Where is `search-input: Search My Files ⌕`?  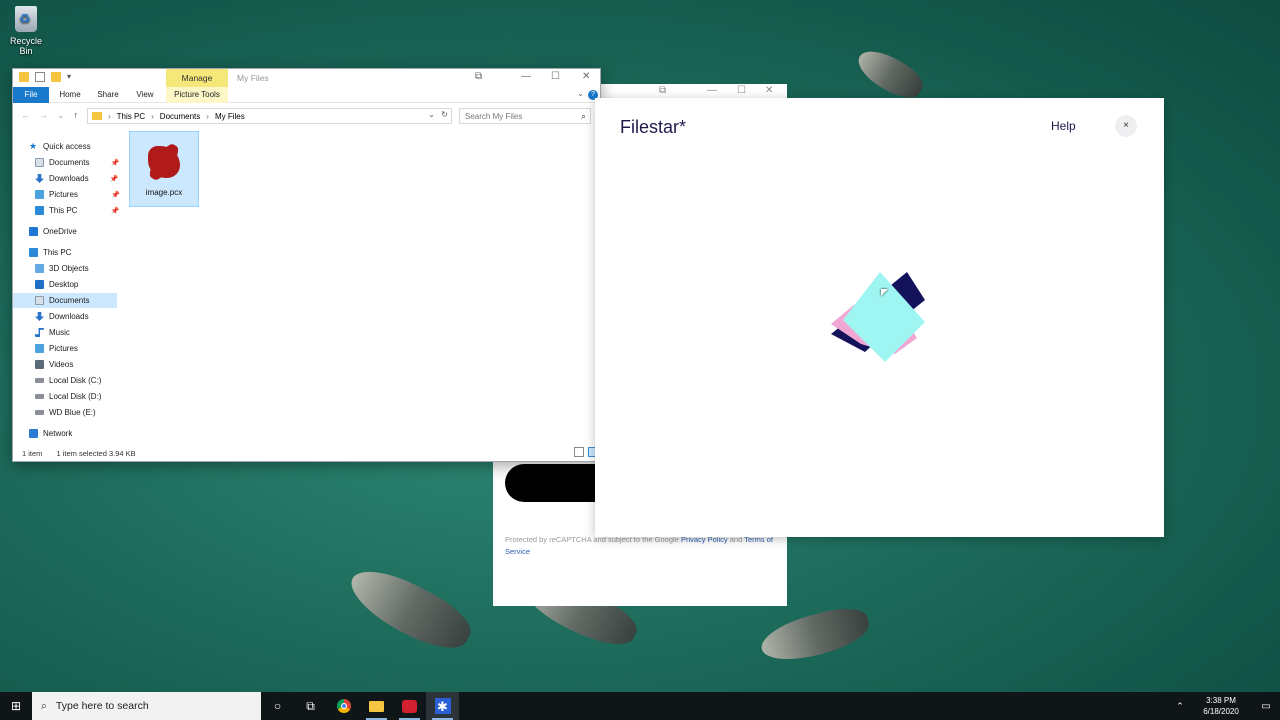
search-input: Search My Files ⌕ is located at coordinates (525, 116).